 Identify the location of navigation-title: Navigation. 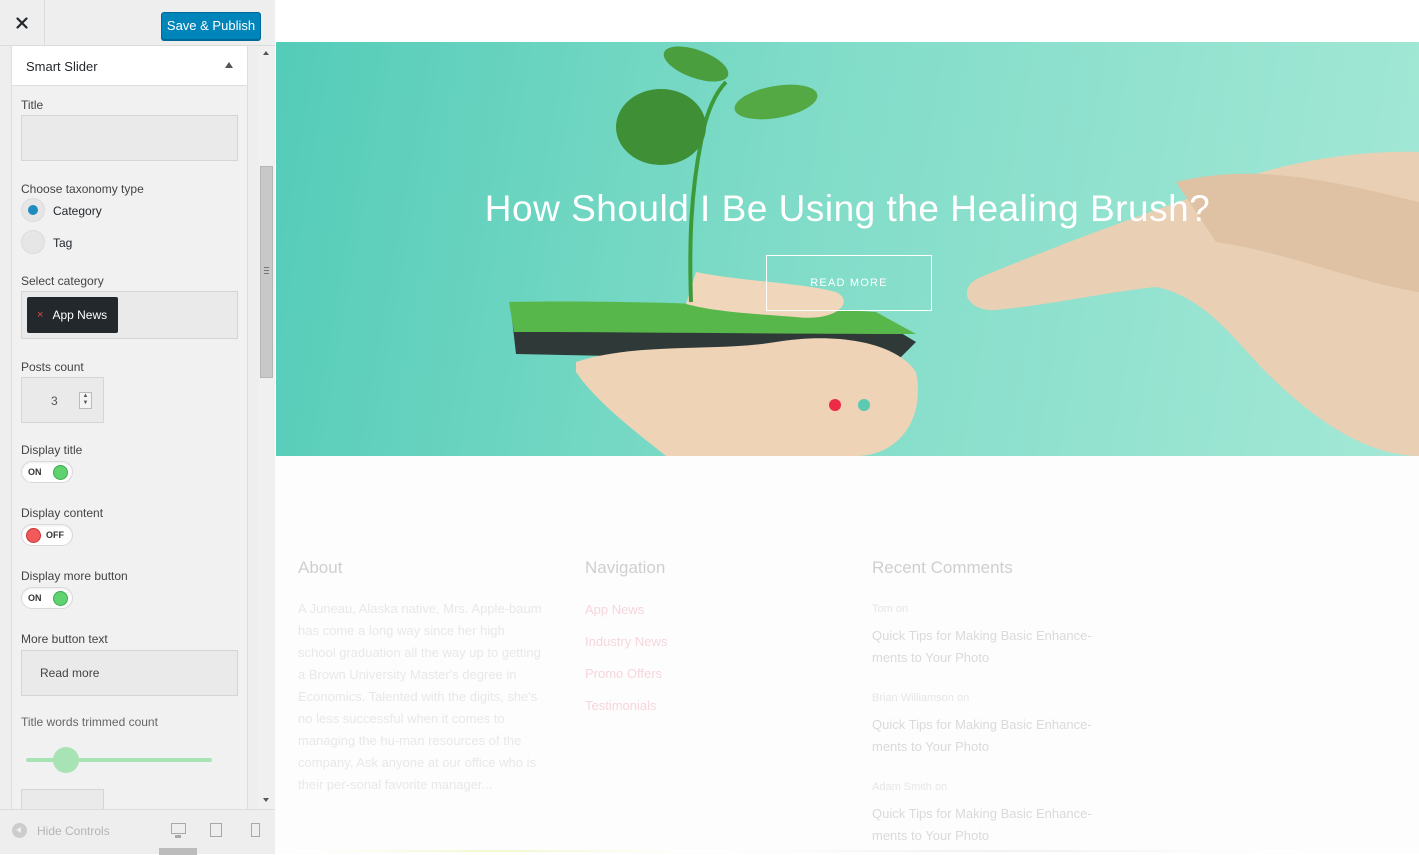
(625, 567).